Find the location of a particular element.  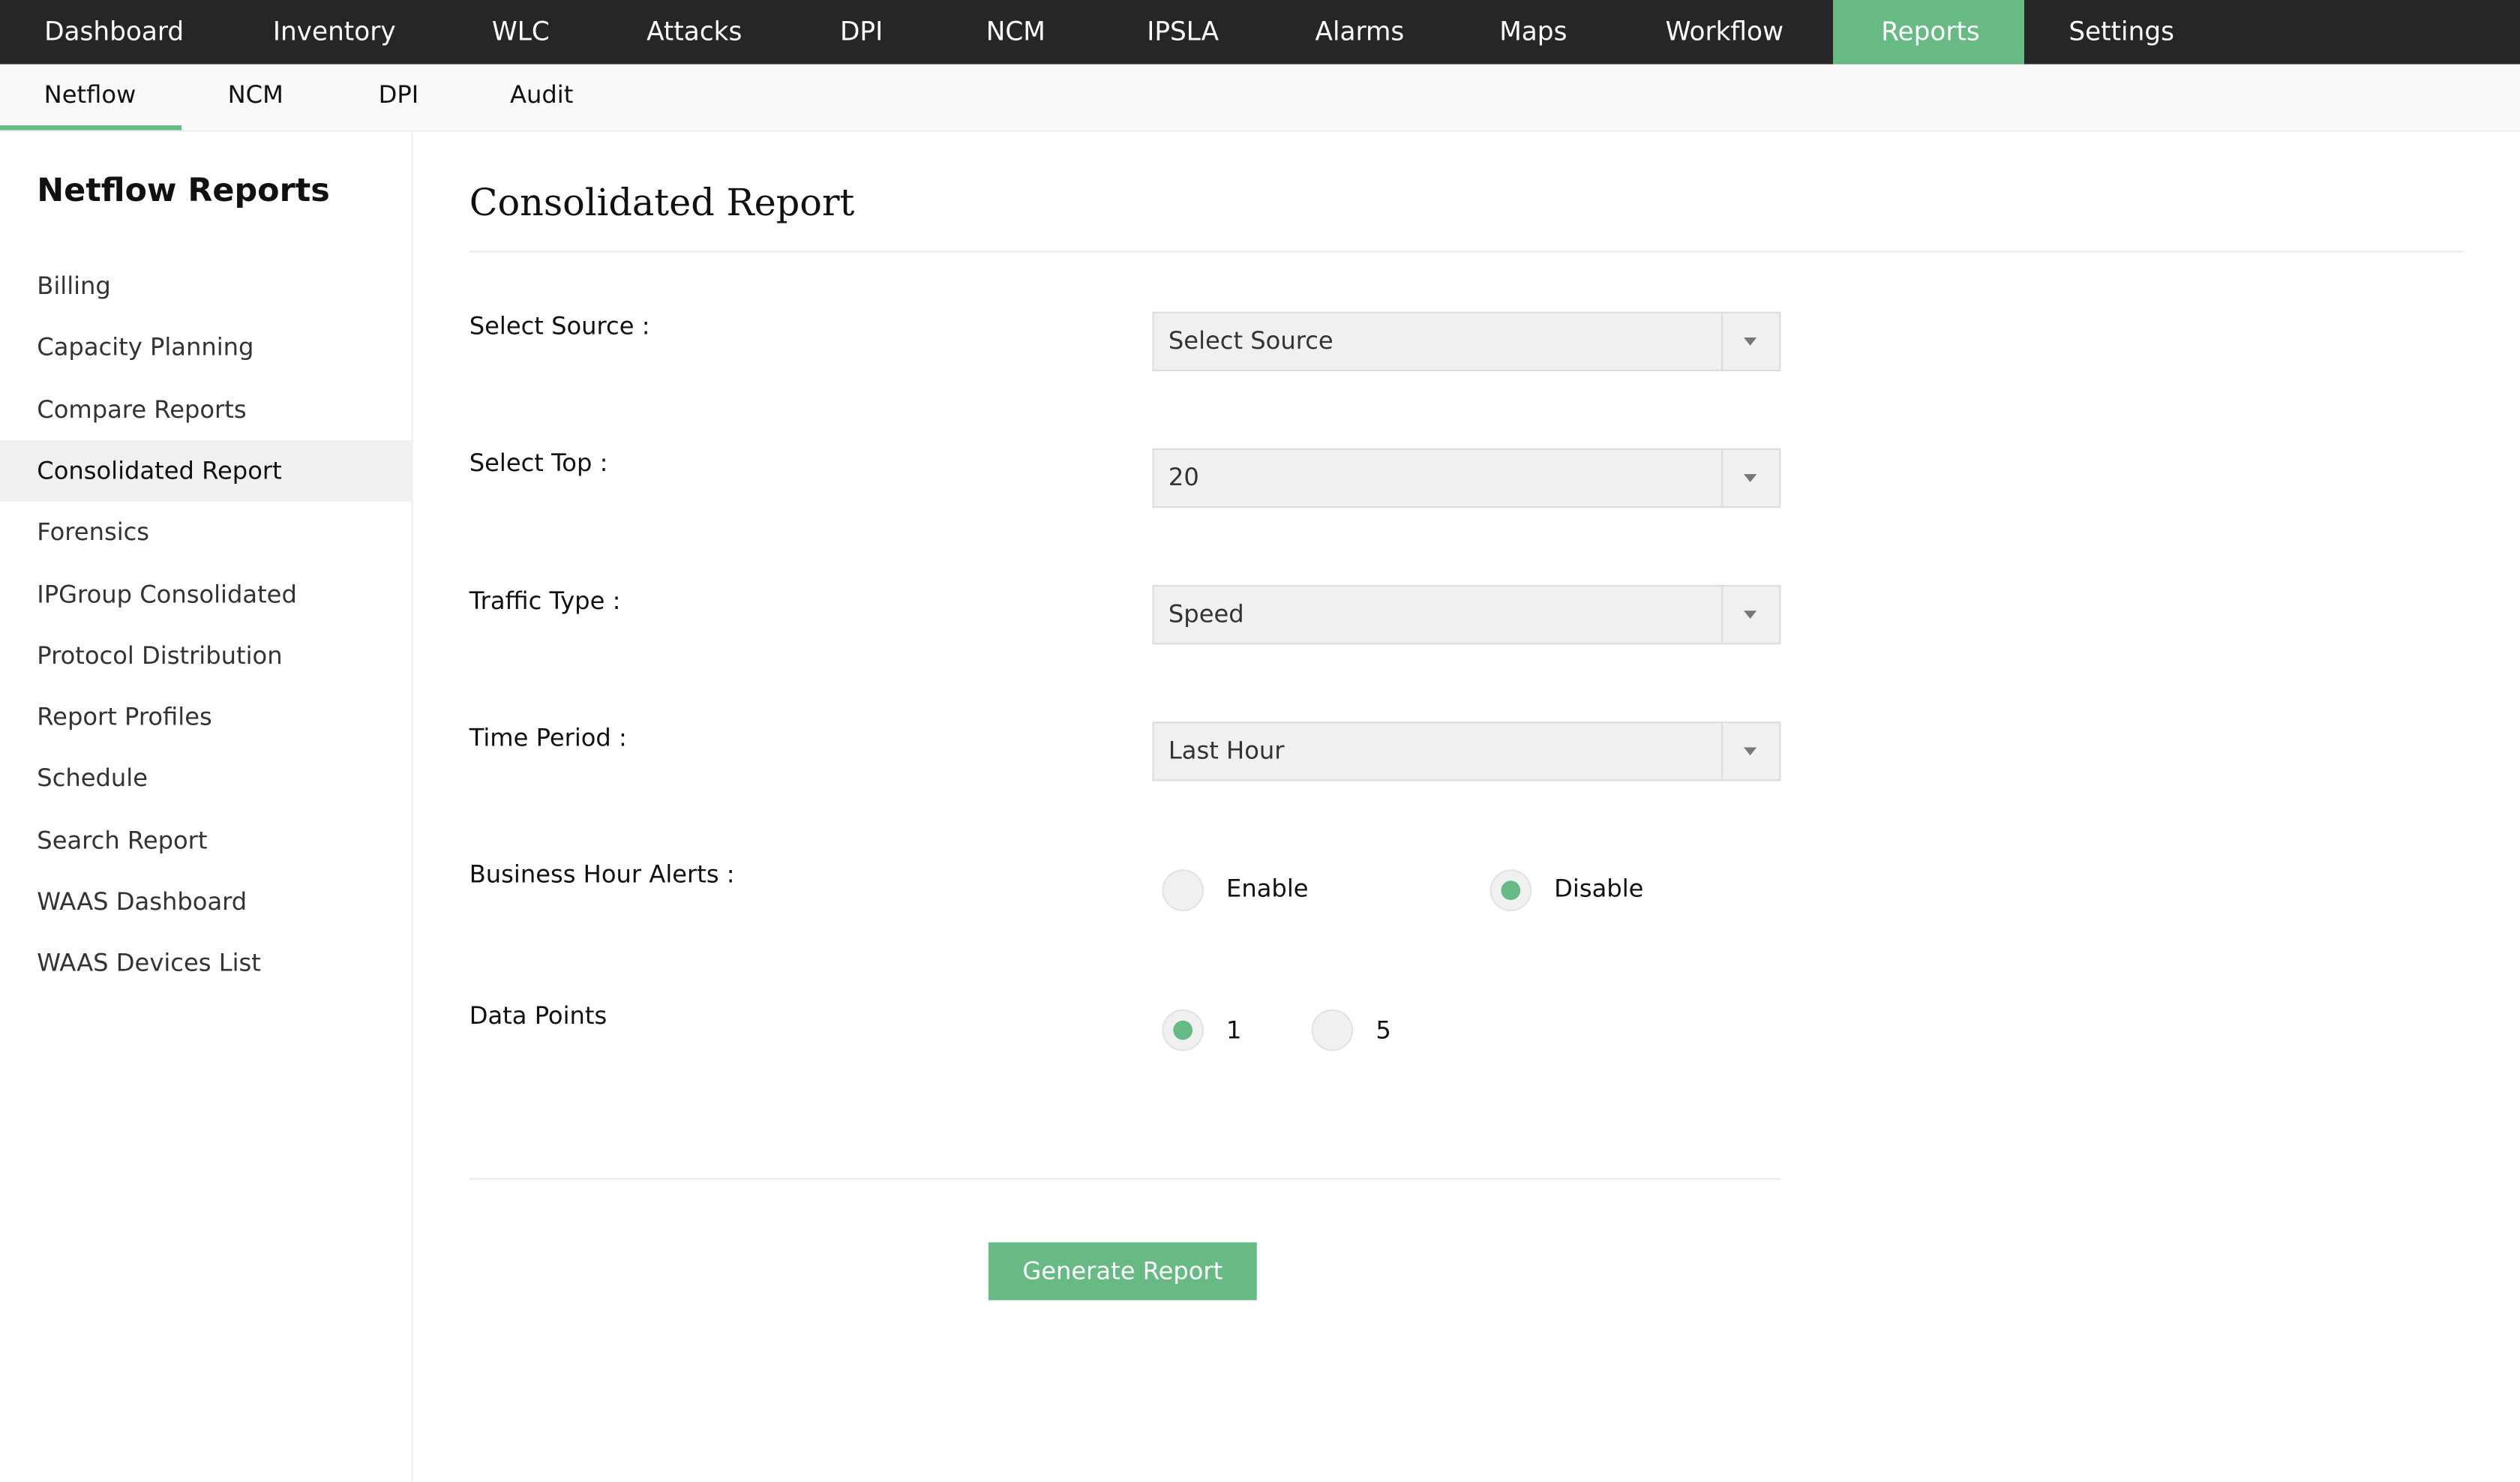

sidebar-item-consolidated-report: Consolidated Report is located at coordinates (206, 471).